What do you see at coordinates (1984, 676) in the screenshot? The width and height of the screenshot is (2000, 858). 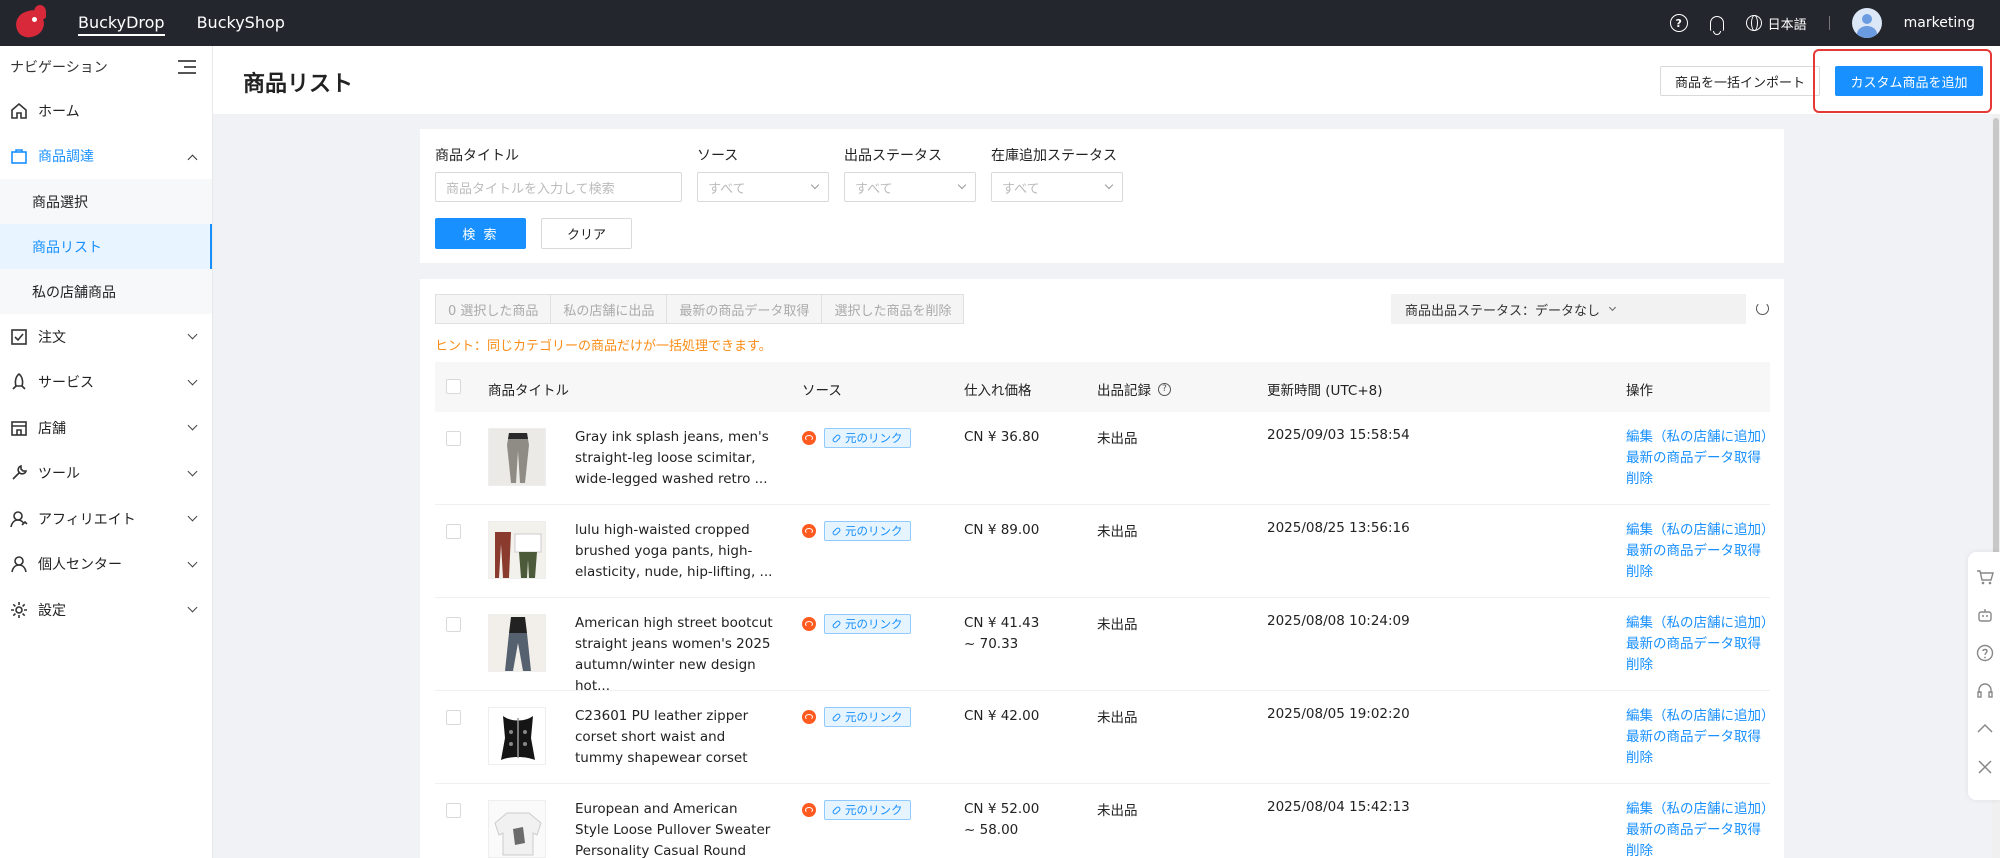 I see `floating-toolbar` at bounding box center [1984, 676].